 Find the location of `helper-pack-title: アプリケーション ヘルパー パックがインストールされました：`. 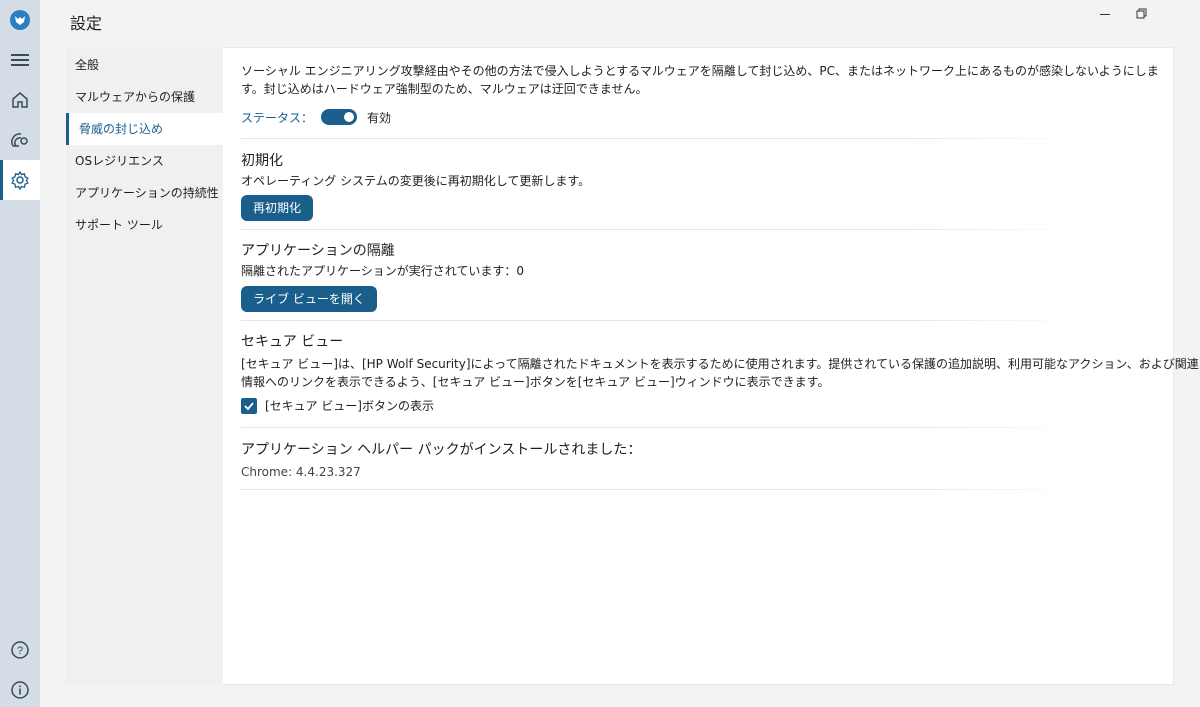

helper-pack-title: アプリケーション ヘルパー パックがインストールされました： is located at coordinates (441, 450).